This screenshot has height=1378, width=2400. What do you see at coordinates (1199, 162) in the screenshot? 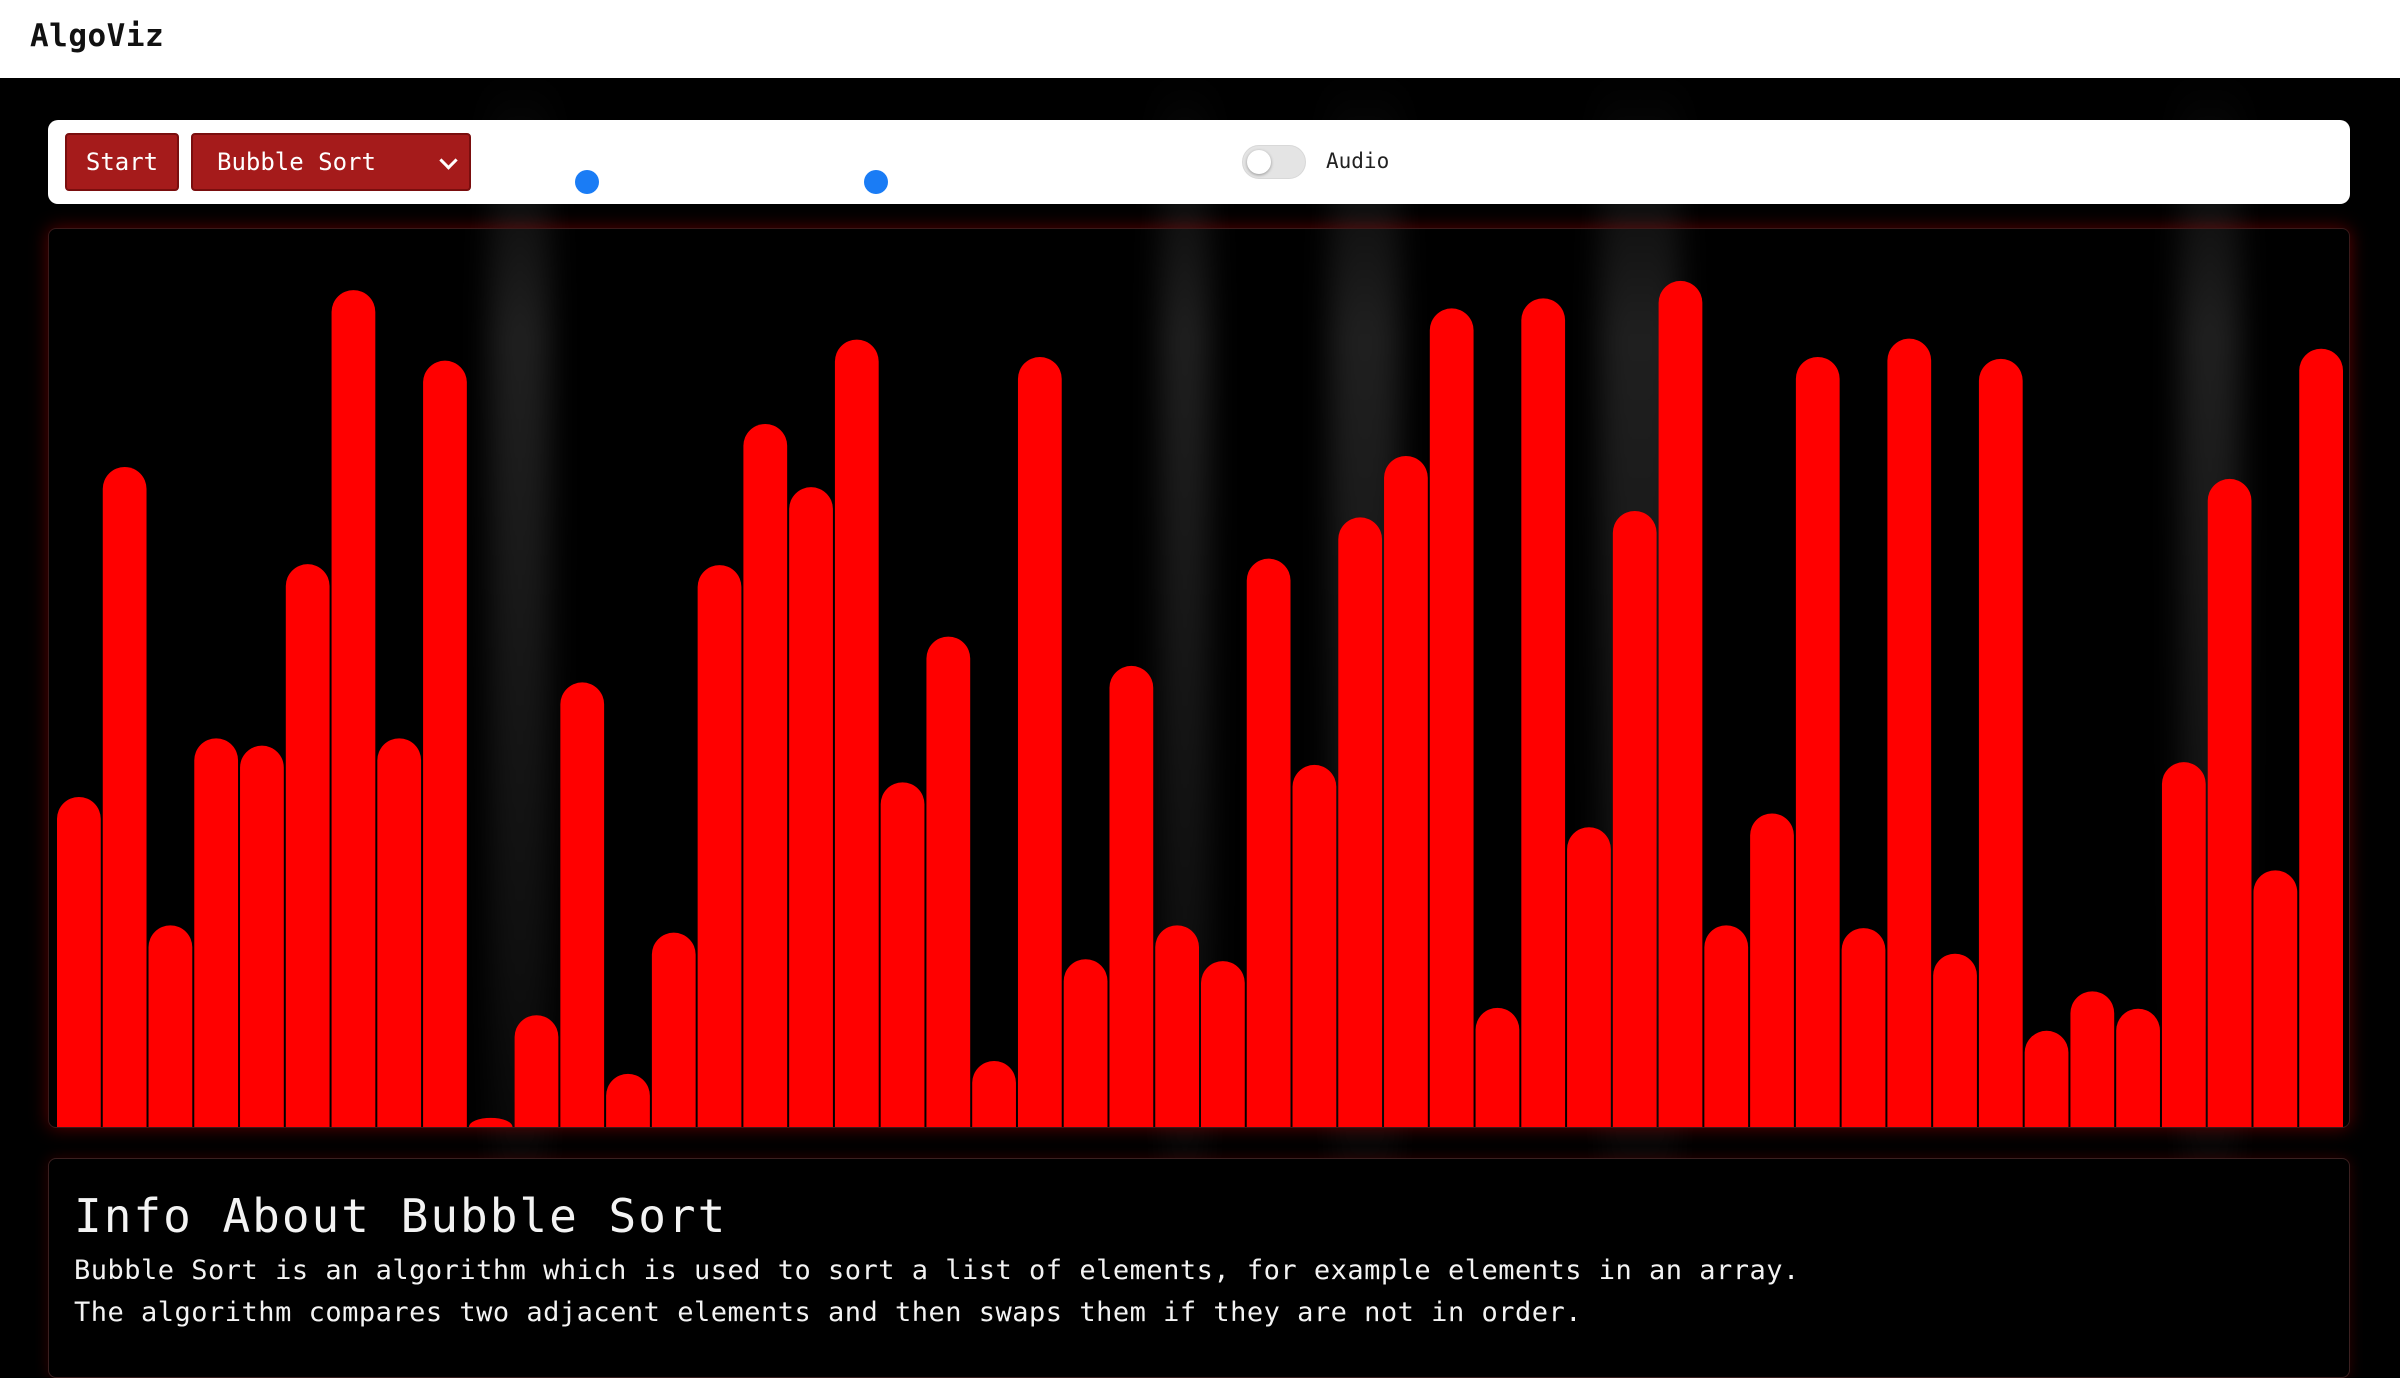
I see `controls-bar: Start Bubble Sort Audio` at bounding box center [1199, 162].